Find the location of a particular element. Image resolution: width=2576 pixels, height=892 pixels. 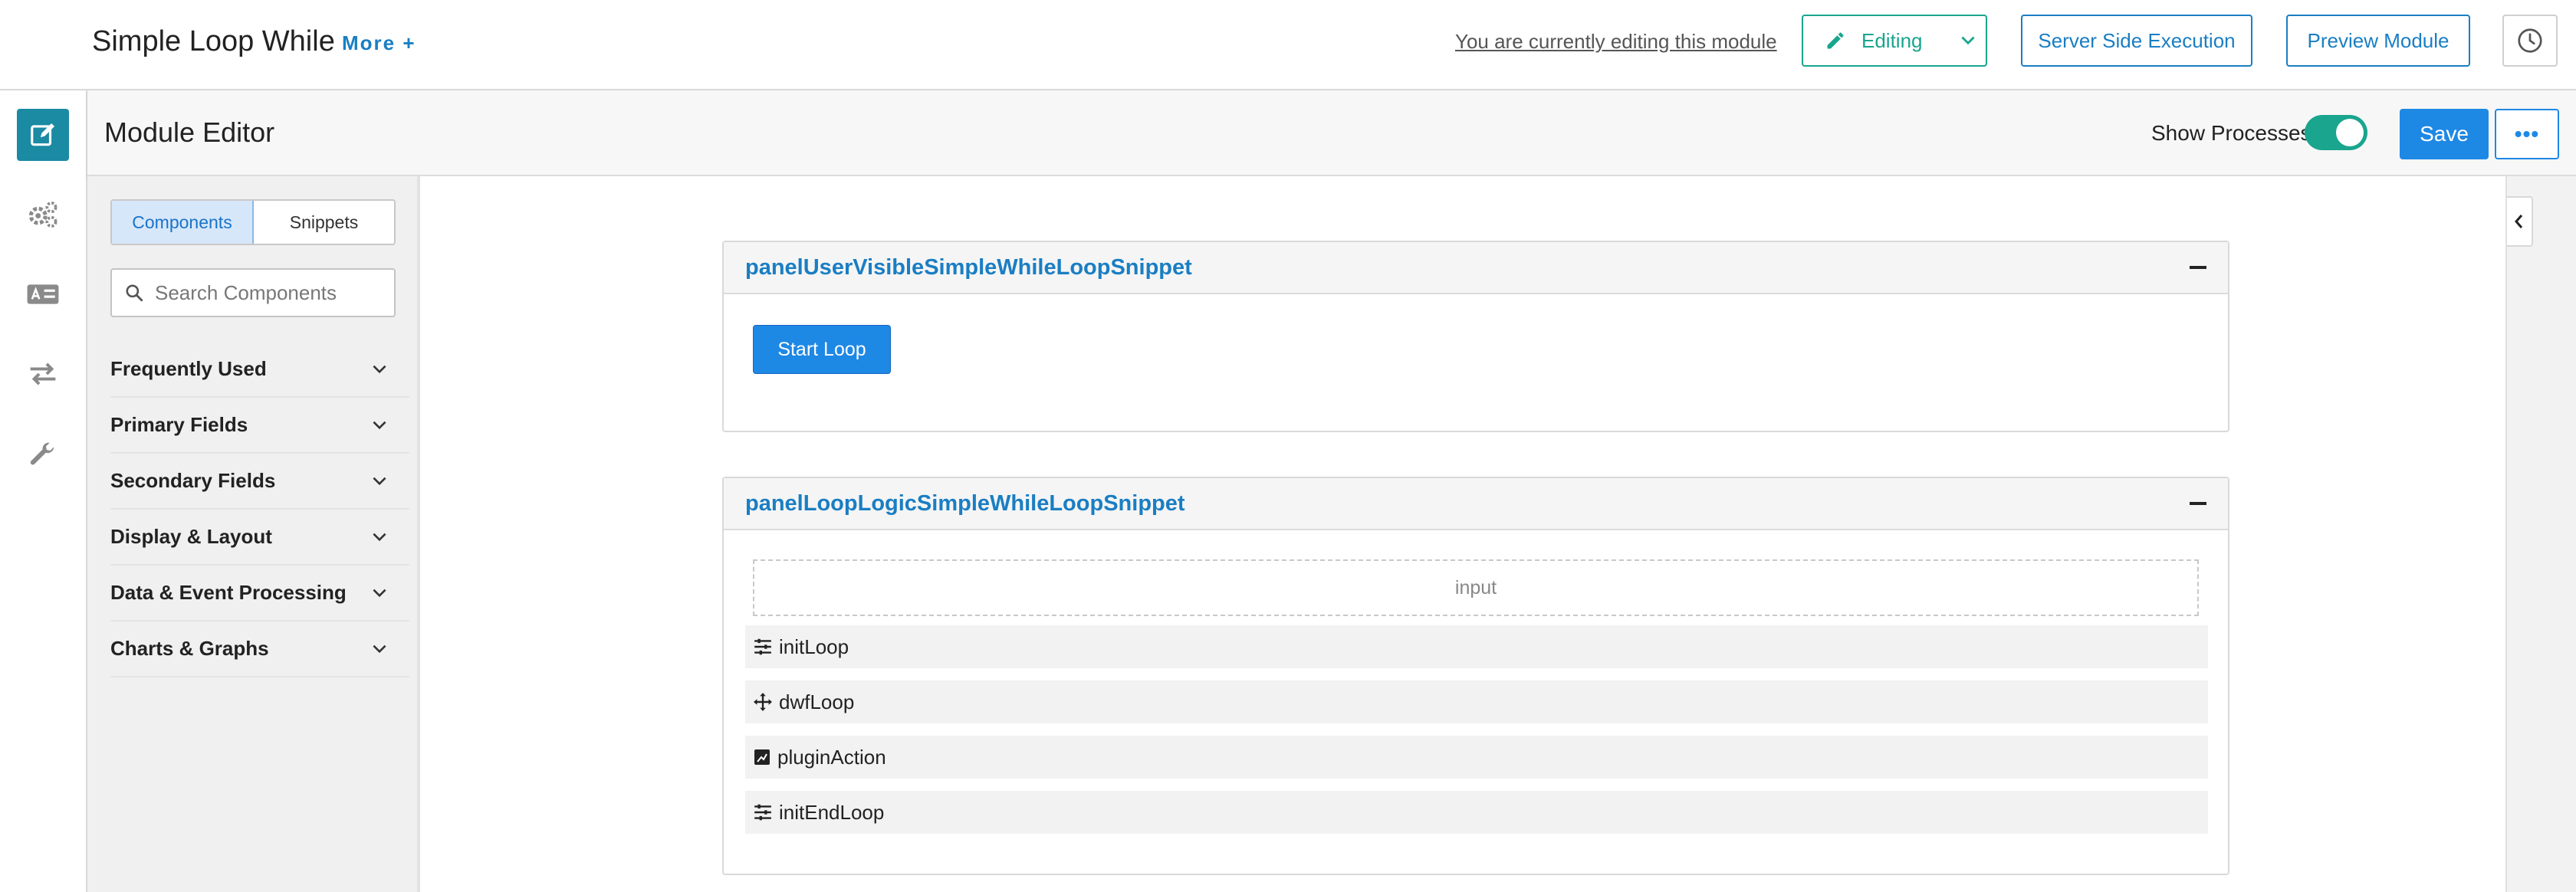

toggle-knob is located at coordinates (2350, 132).